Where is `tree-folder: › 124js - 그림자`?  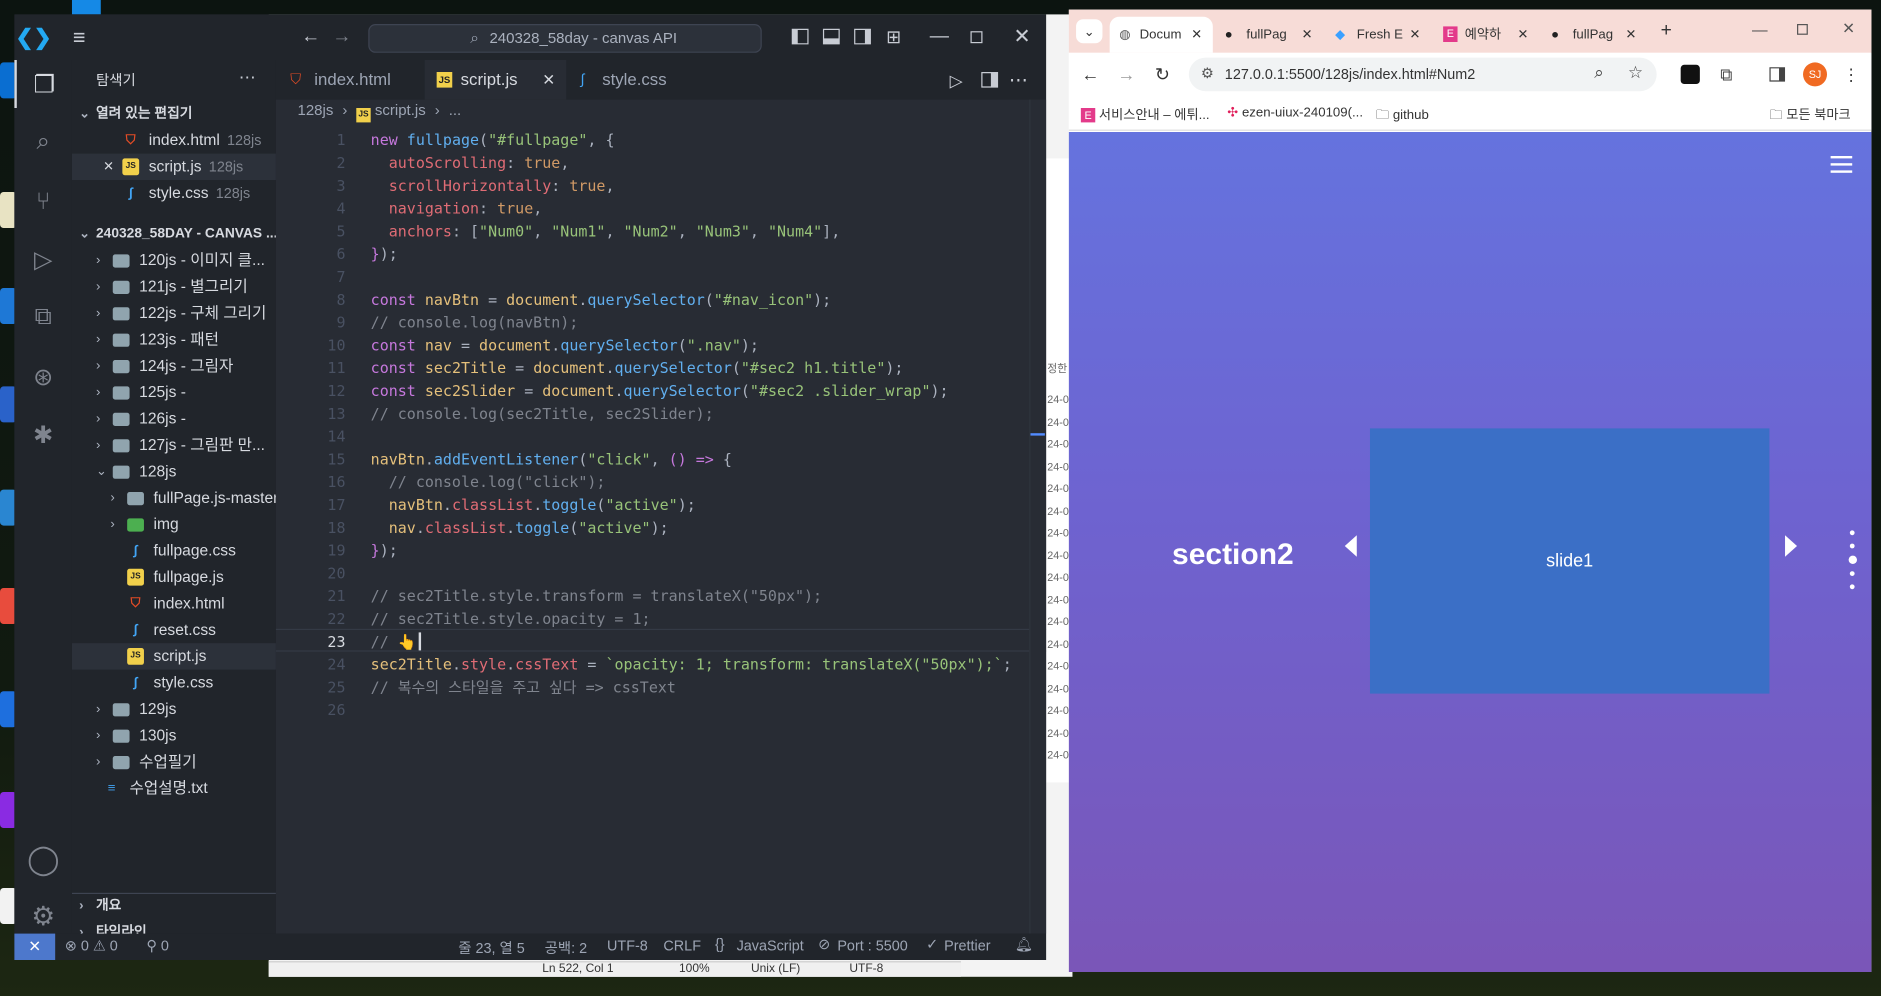
tree-folder: › 124js - 그림자 is located at coordinates (174, 366).